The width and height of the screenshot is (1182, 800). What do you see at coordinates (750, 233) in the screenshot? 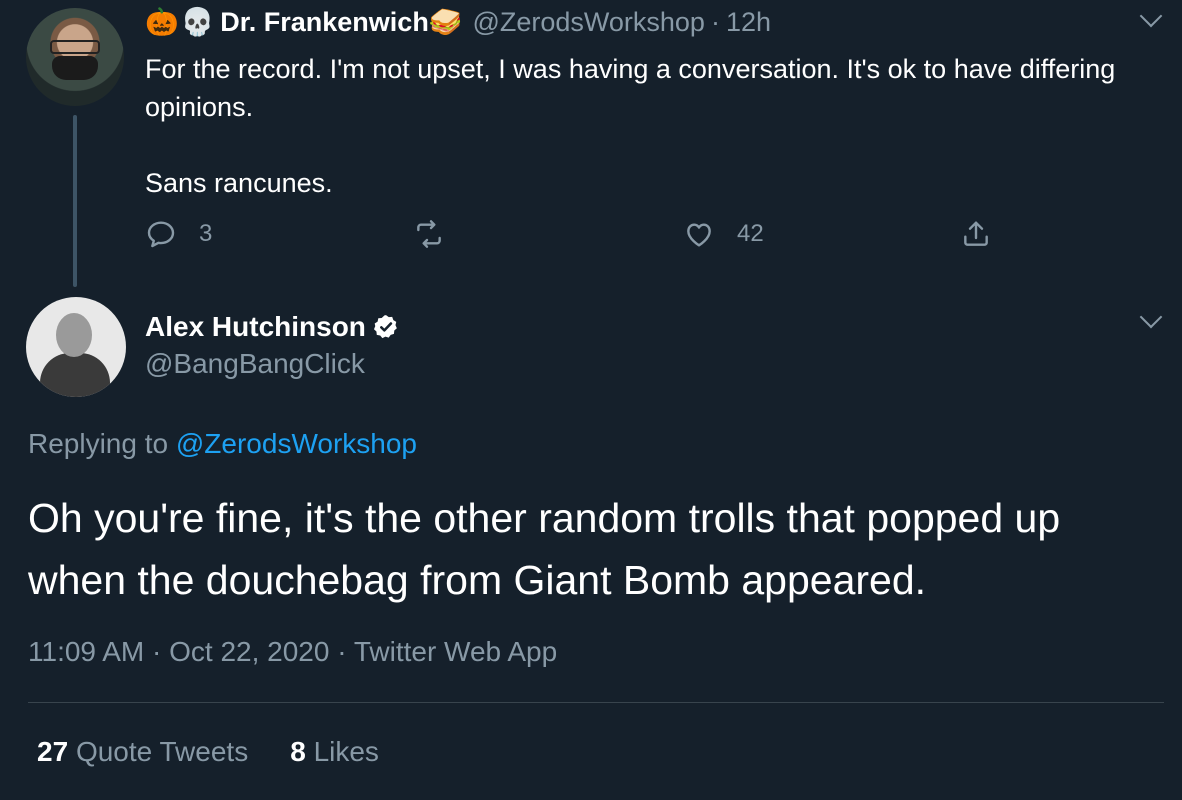
I see `like-count: 42` at bounding box center [750, 233].